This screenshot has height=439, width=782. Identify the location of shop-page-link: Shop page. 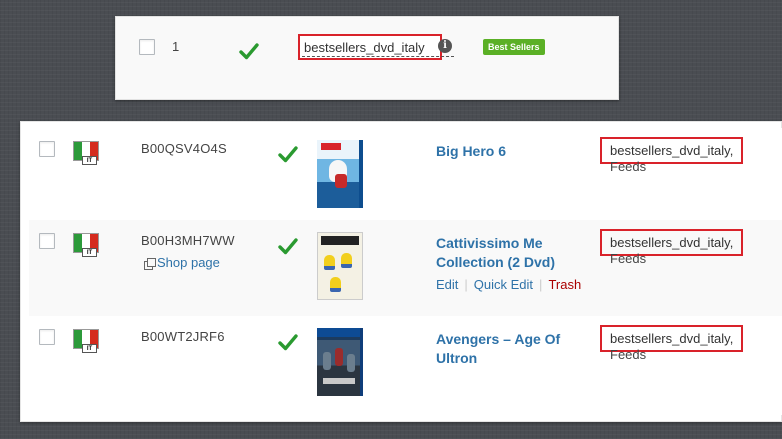
(182, 262).